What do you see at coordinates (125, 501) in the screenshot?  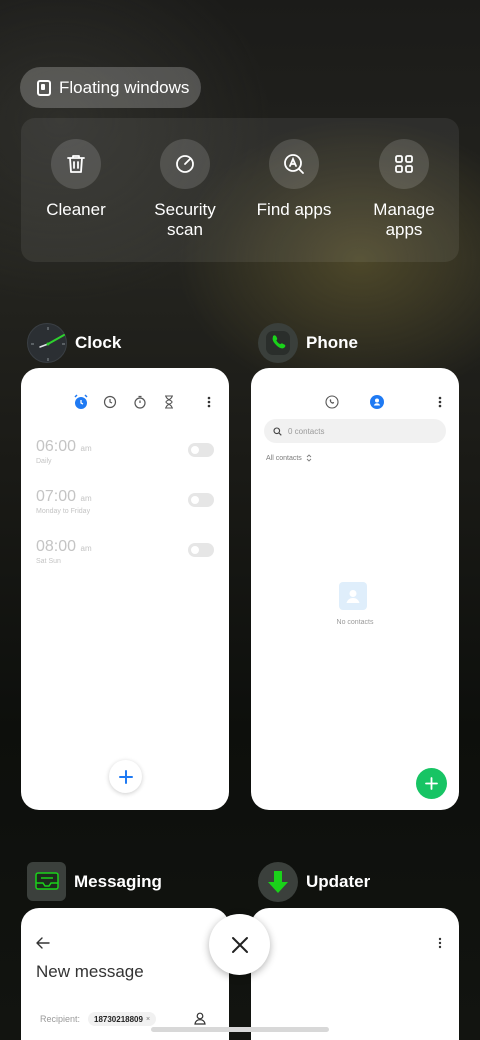 I see `alarm-item: 07:00 am Monday to Friday` at bounding box center [125, 501].